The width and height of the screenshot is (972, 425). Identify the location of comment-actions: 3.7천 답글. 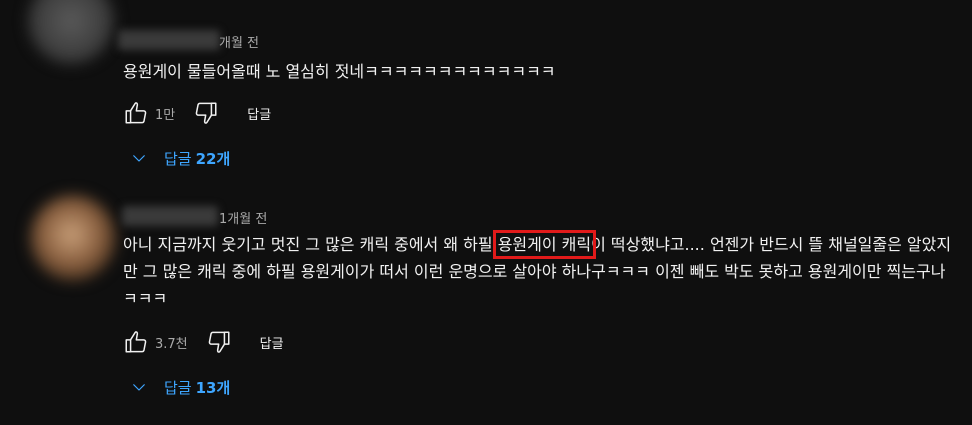
(202, 342).